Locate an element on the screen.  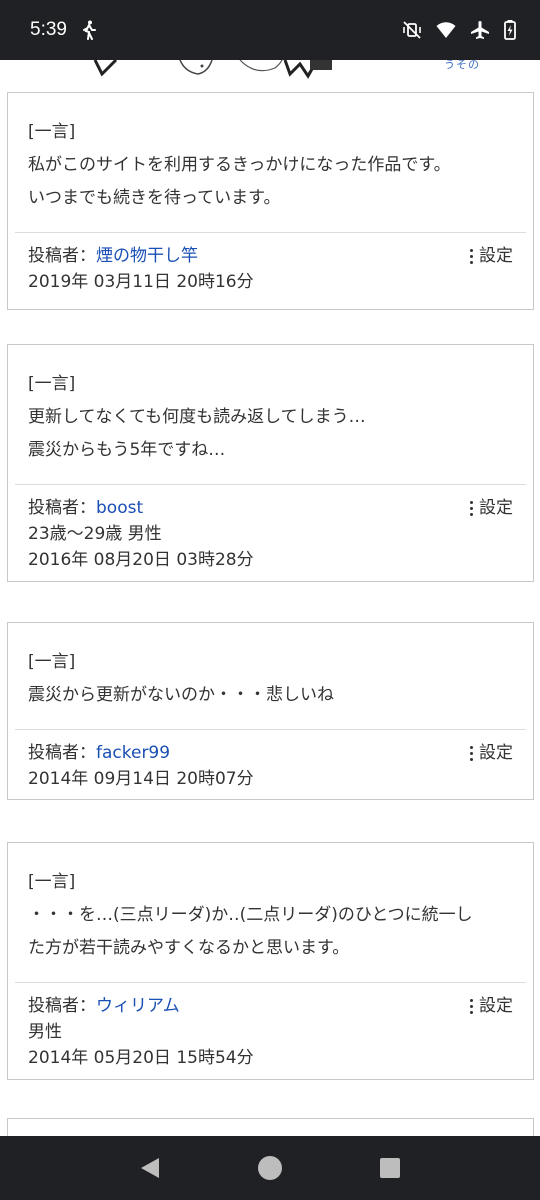
comment-date: 2014年 09月14日 20時07分 is located at coordinates (141, 779).